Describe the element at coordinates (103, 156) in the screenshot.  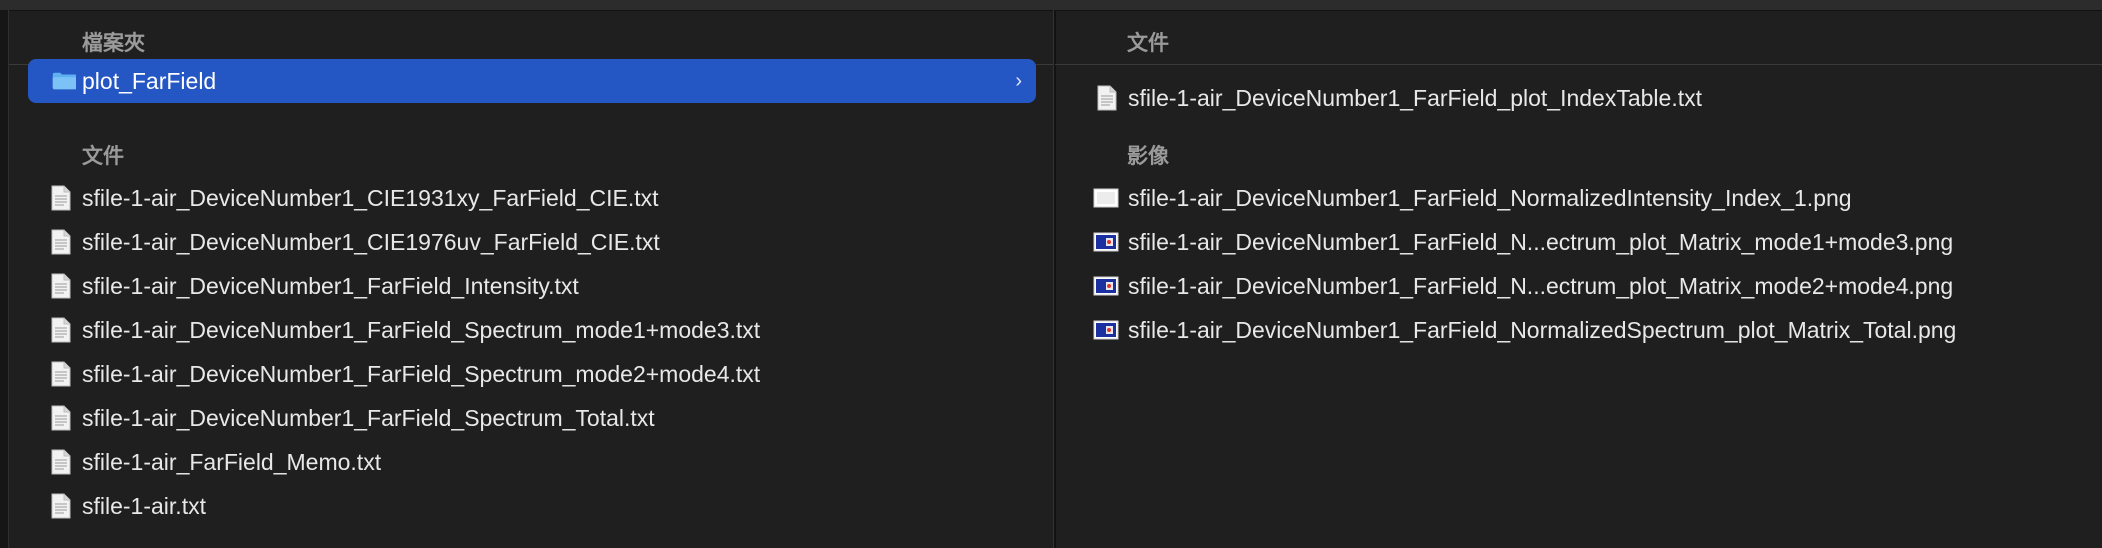
I see `files-section-label: 文件` at that location.